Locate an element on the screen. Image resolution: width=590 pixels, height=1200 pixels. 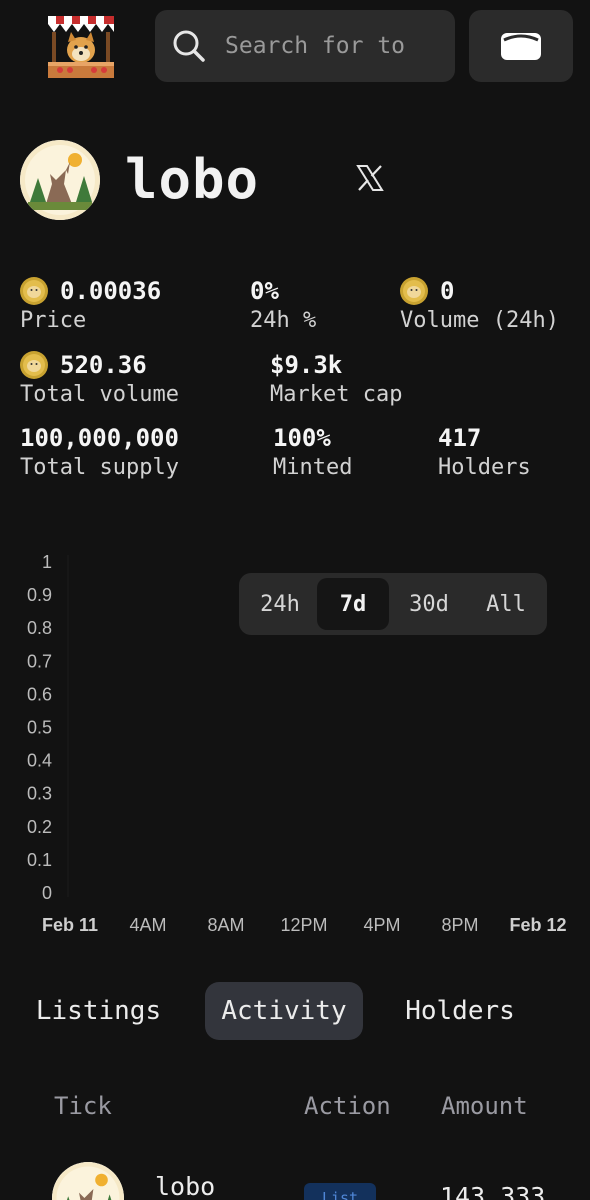
search-bar is located at coordinates (305, 46).